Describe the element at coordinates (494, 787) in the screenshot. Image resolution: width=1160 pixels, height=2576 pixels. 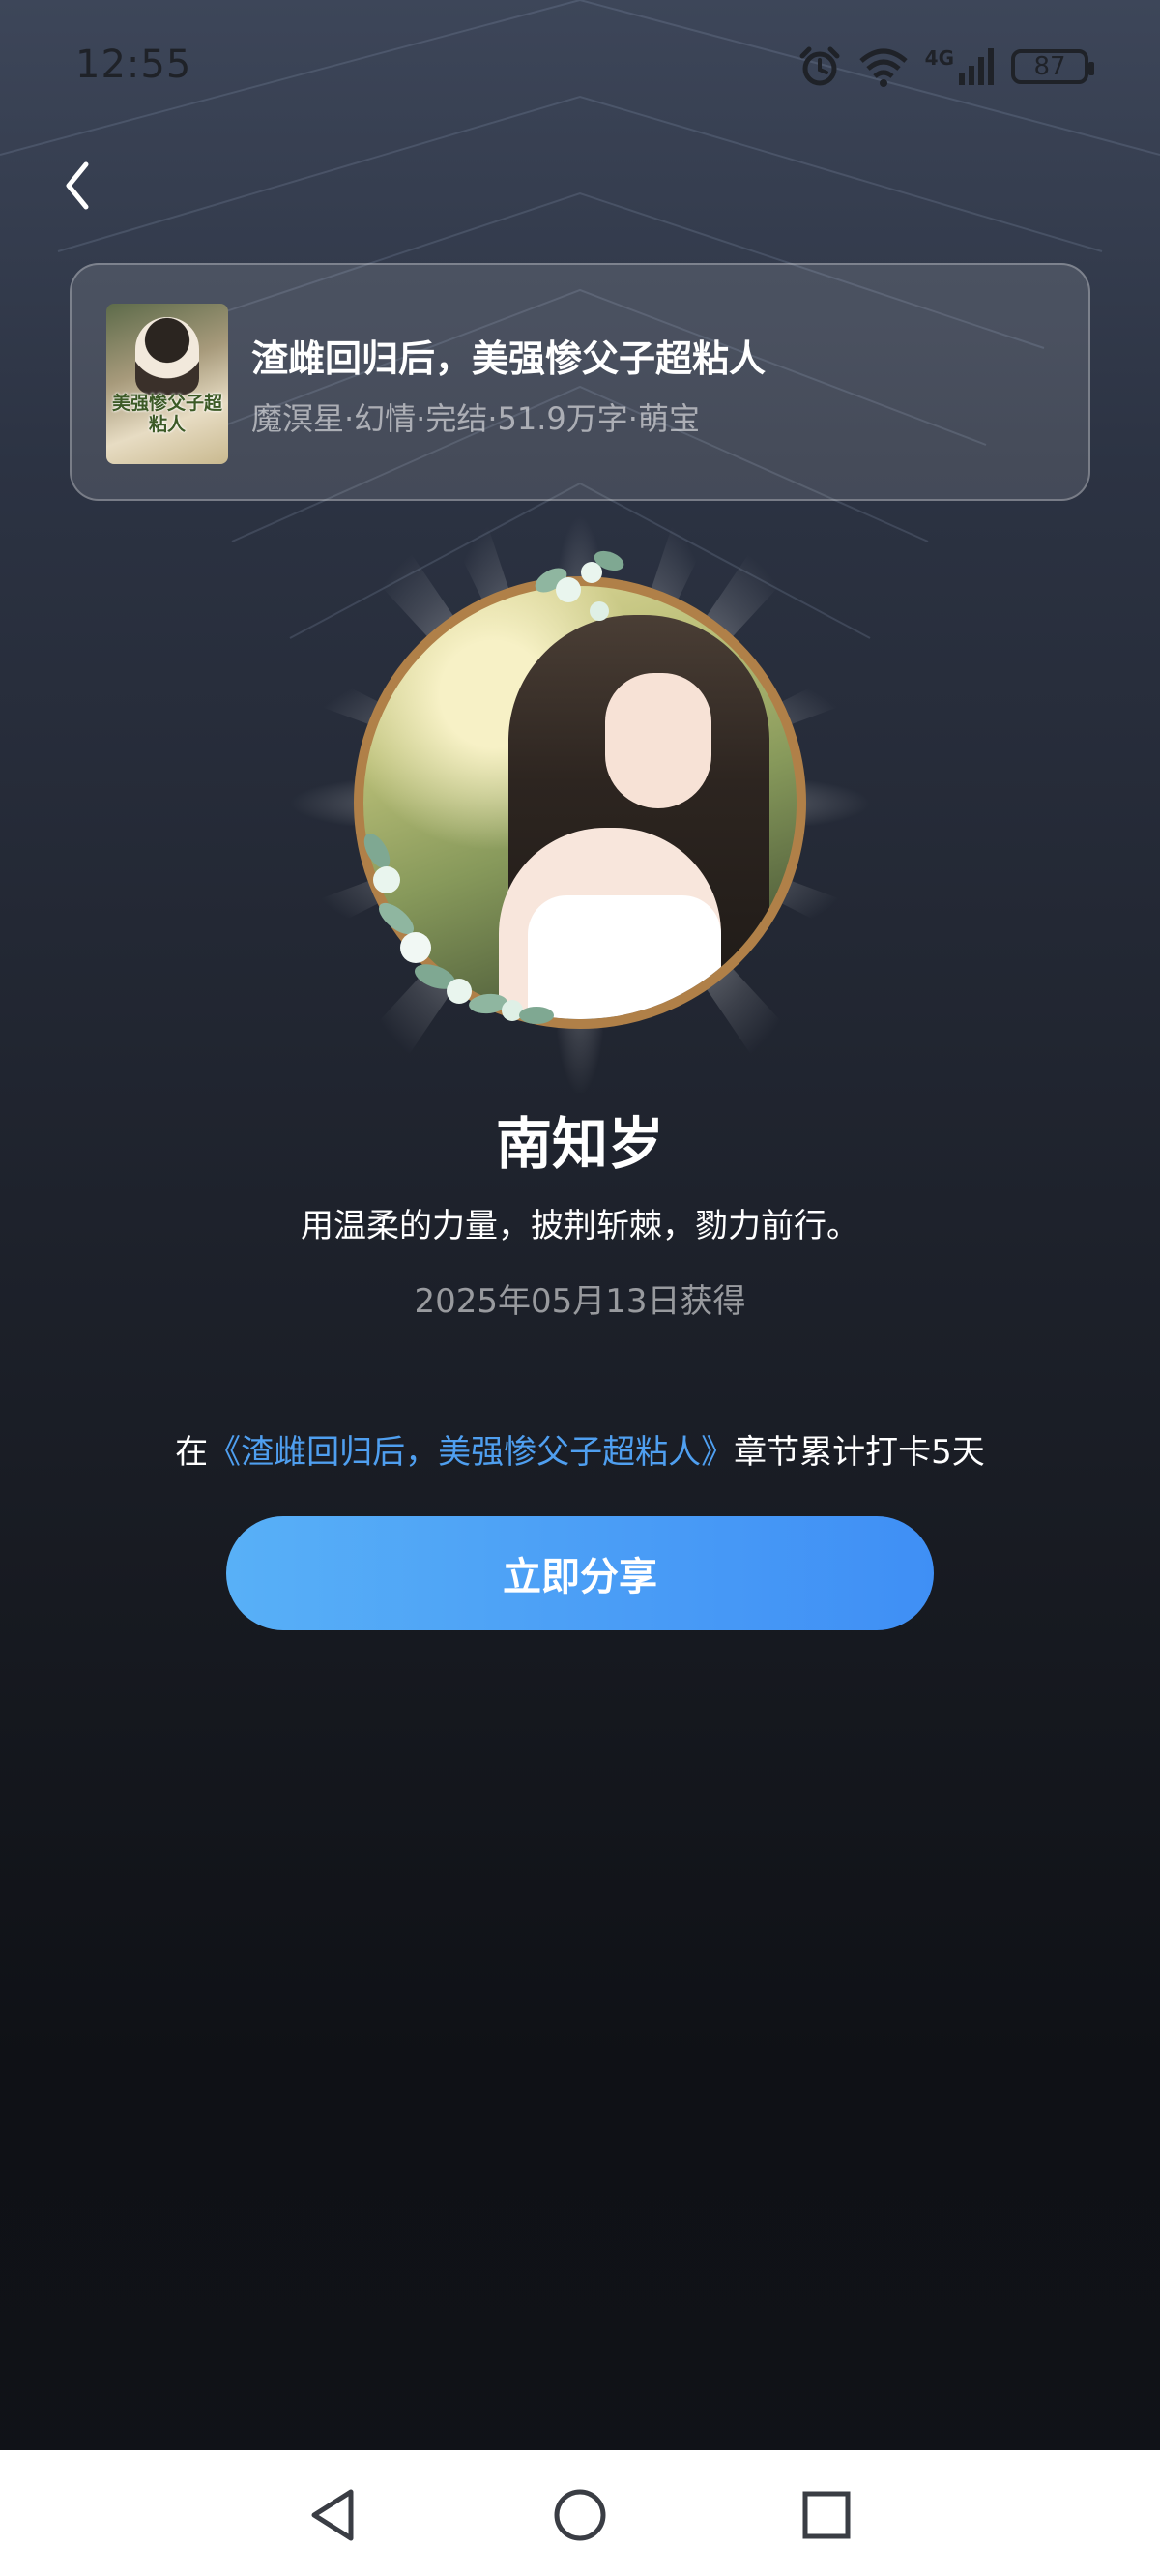
I see `flower-wreath` at that location.